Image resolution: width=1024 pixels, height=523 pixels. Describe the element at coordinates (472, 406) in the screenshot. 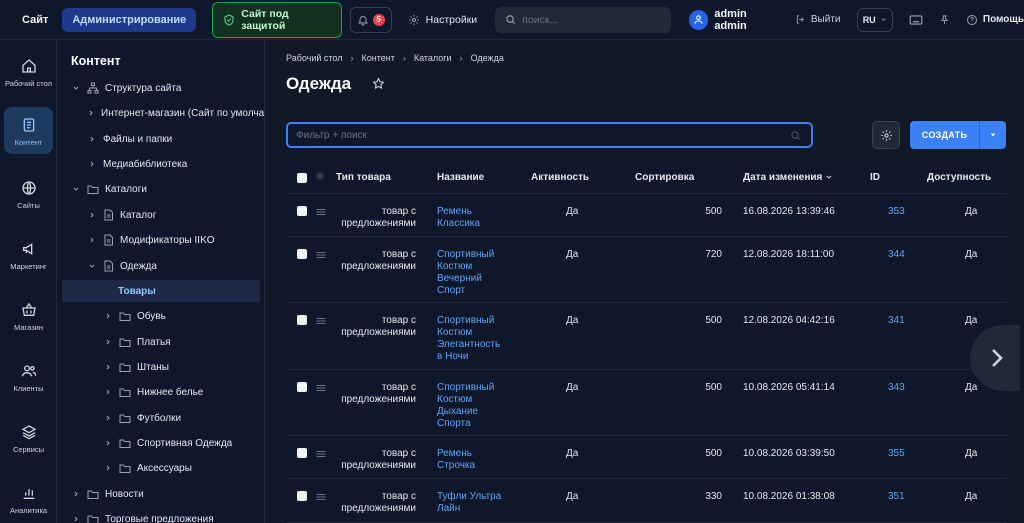

I see `cell-name-link: Спортивный Костюм Дыхание Спорта` at that location.